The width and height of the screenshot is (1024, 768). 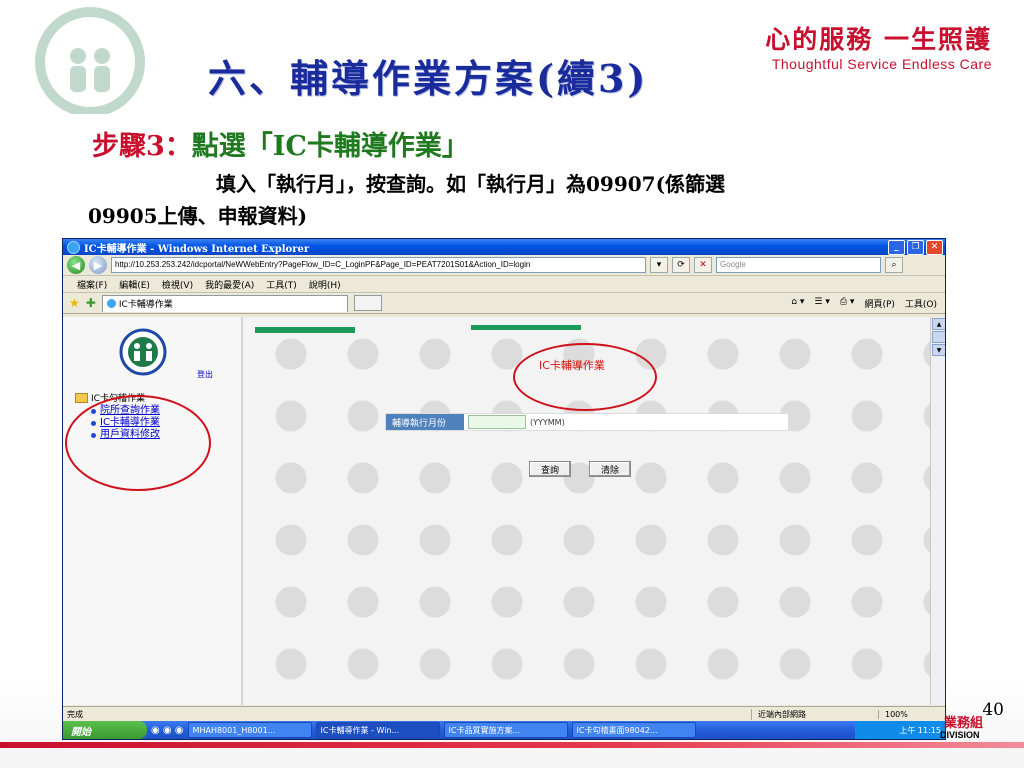 What do you see at coordinates (894, 265) in the screenshot?
I see `search-icon: ⌕` at bounding box center [894, 265].